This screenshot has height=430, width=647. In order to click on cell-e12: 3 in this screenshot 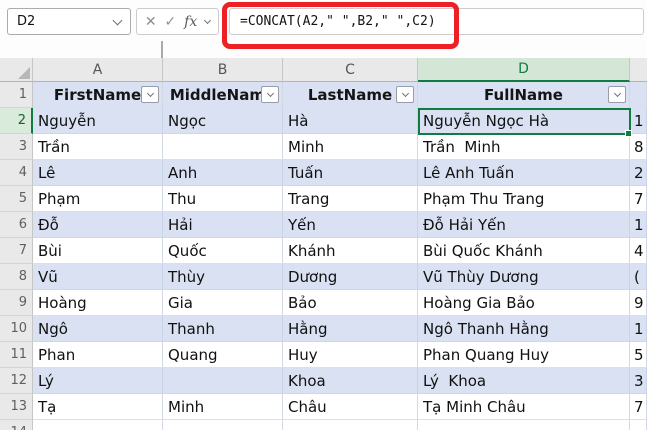, I will do `click(638, 381)`.